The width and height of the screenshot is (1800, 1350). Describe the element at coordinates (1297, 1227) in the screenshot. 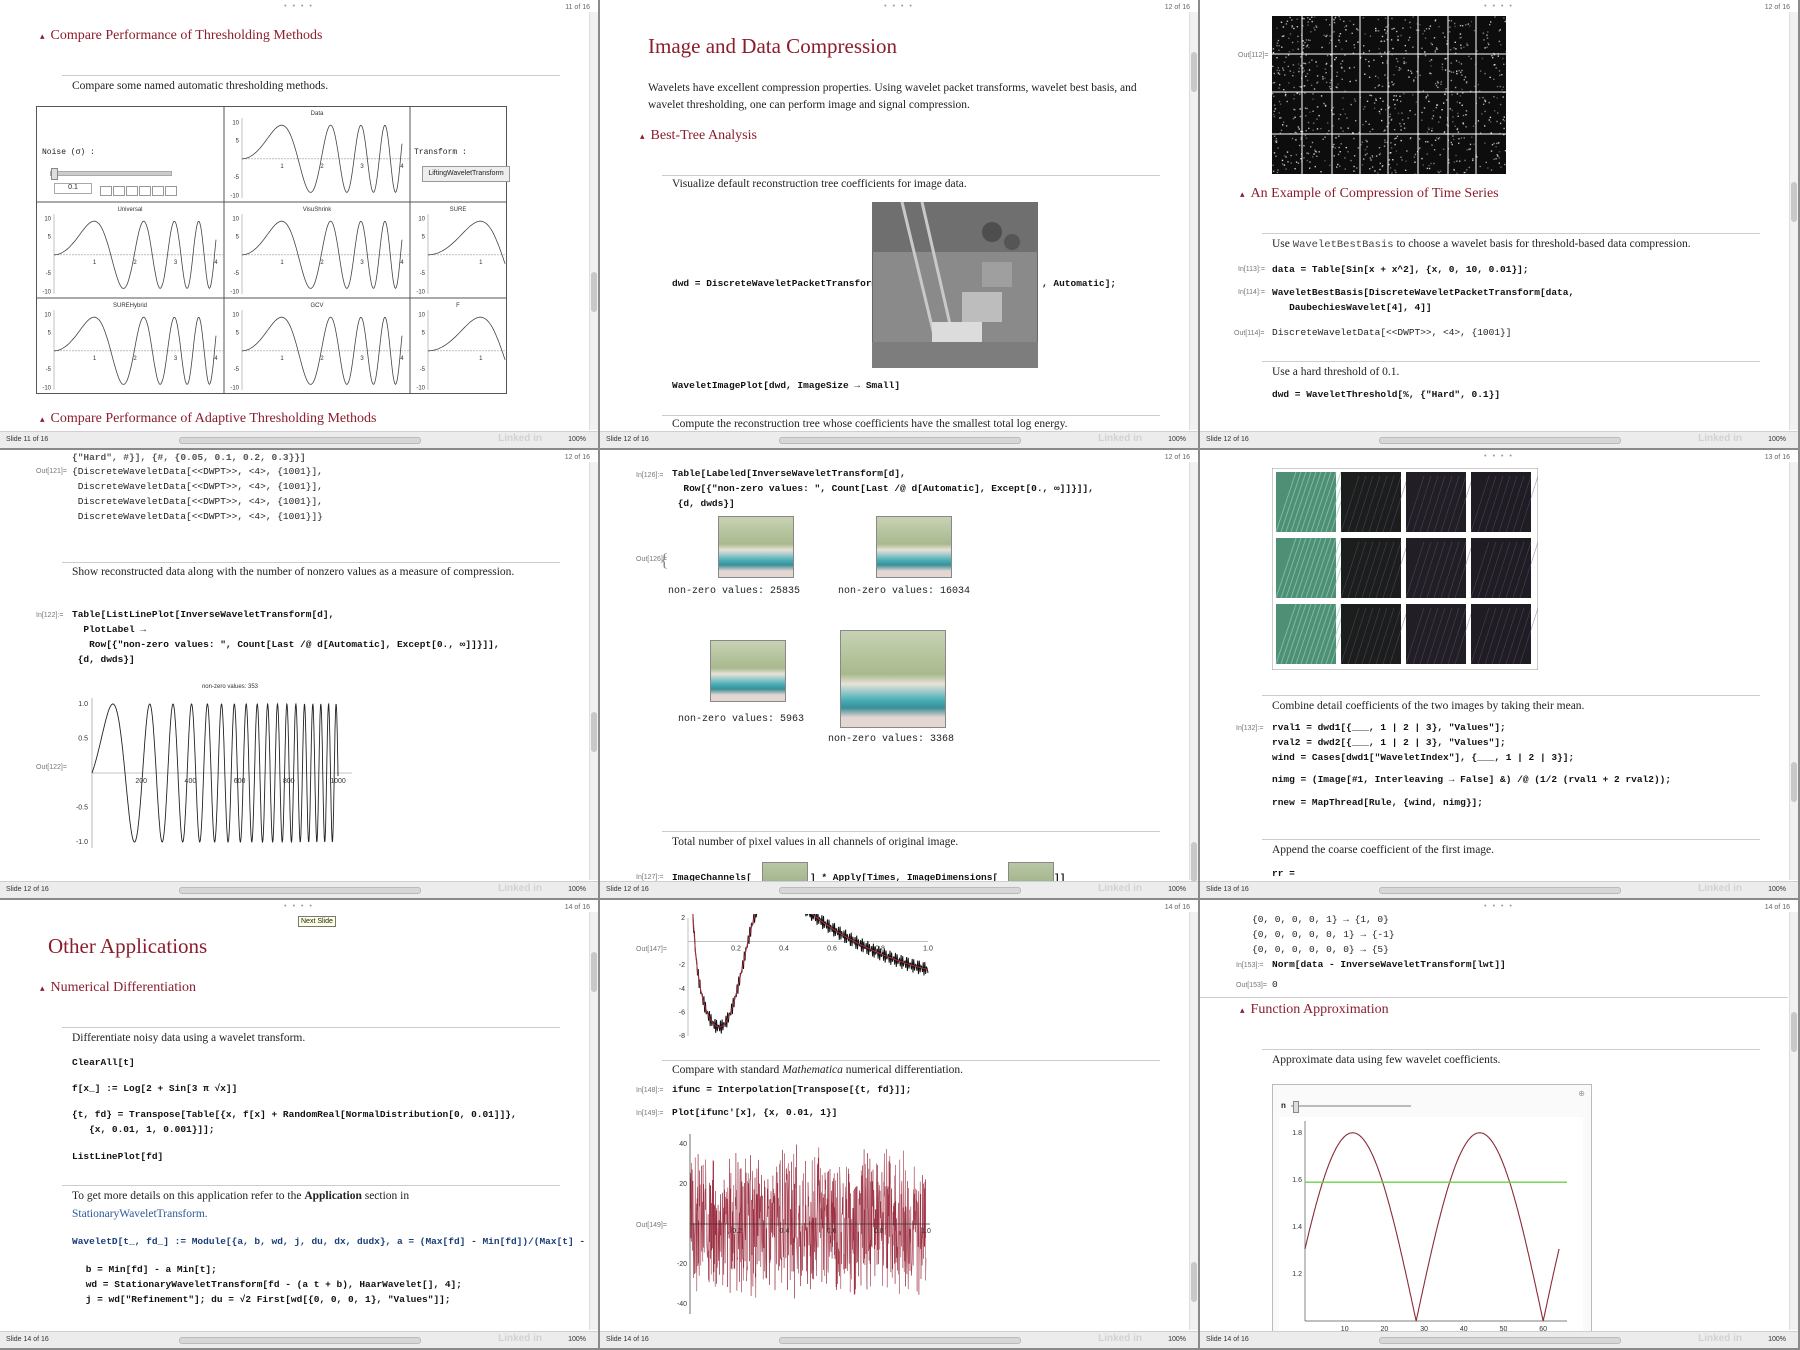

I see `y-tick-label: 1.4` at that location.